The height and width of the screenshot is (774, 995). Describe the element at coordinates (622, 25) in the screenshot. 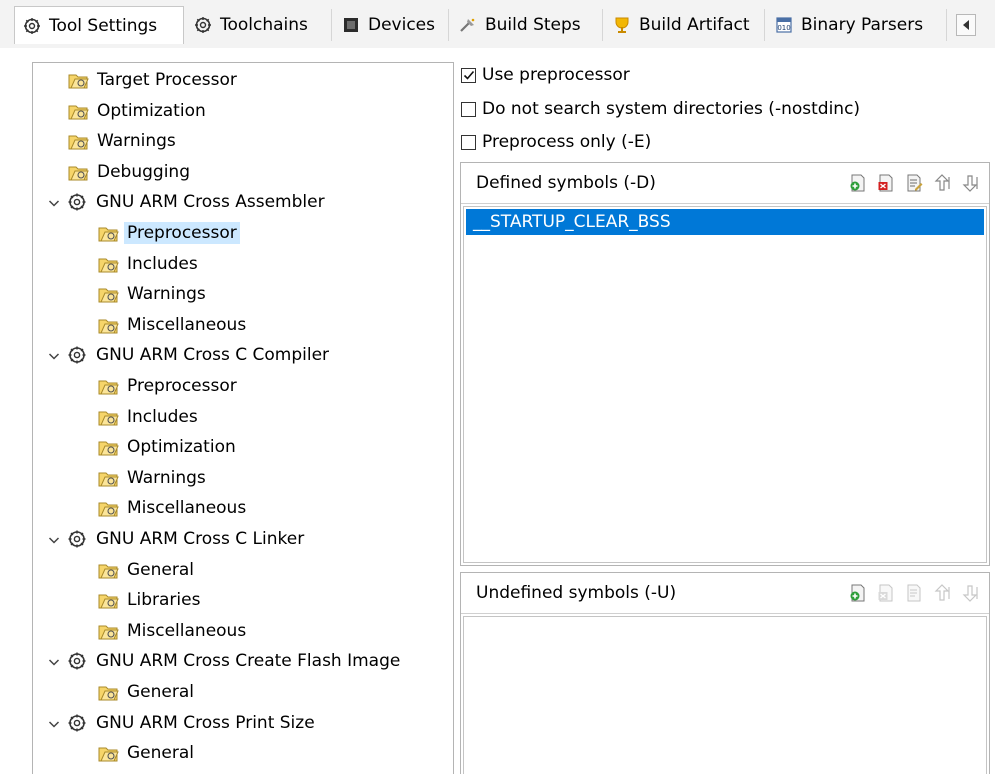

I see `artifact-icon` at that location.